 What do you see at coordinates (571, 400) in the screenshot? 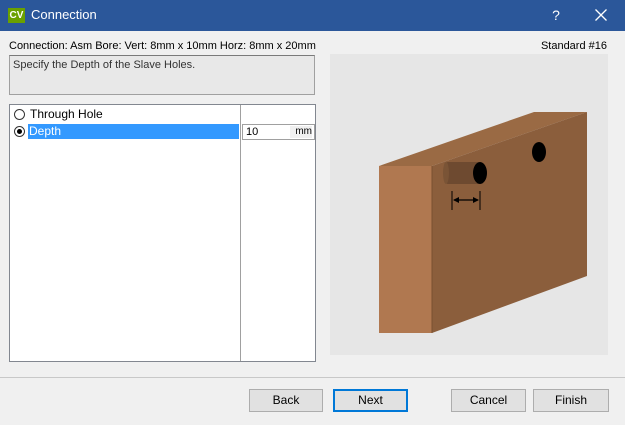
I see `finish-button: Finish` at bounding box center [571, 400].